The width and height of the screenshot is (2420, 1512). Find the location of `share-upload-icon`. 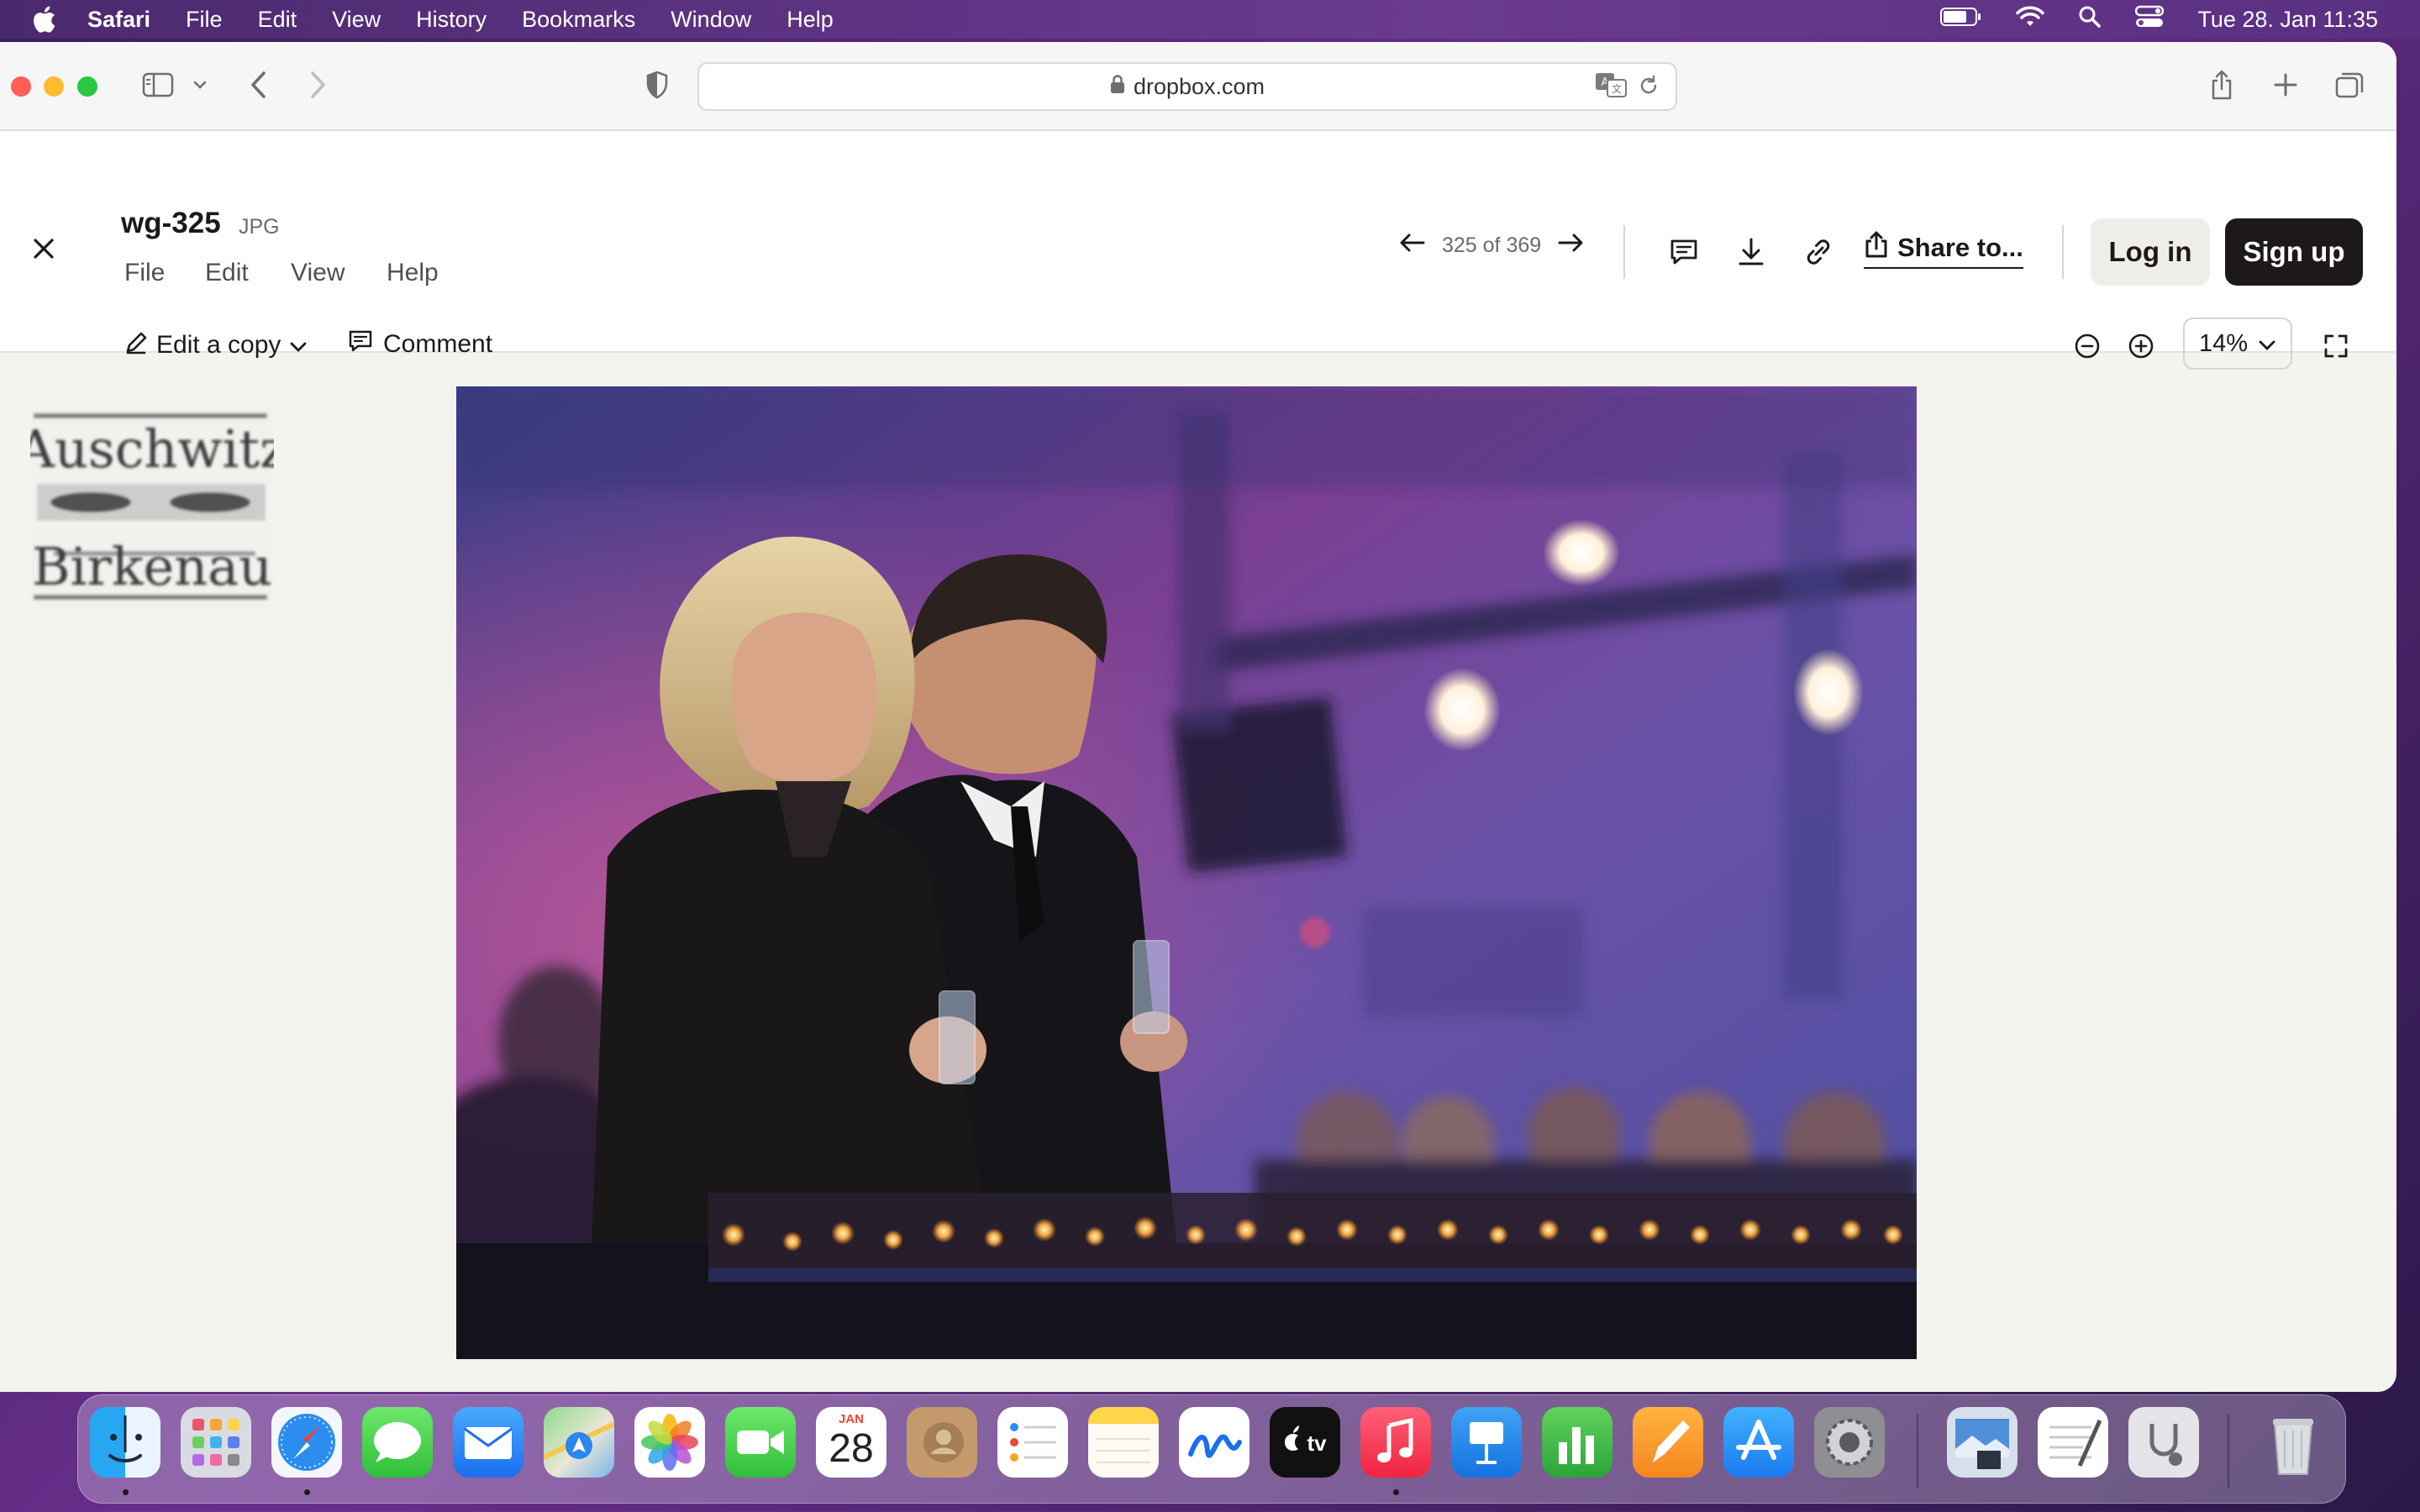

share-upload-icon is located at coordinates (1876, 247).